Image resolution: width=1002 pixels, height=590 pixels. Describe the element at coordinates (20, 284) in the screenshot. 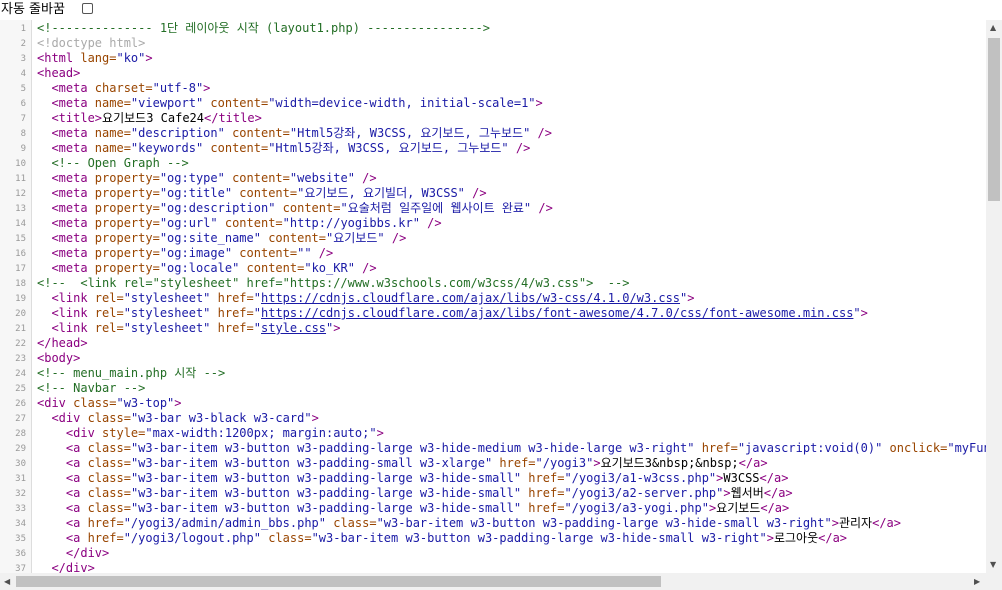

I see `line-number: 18` at that location.